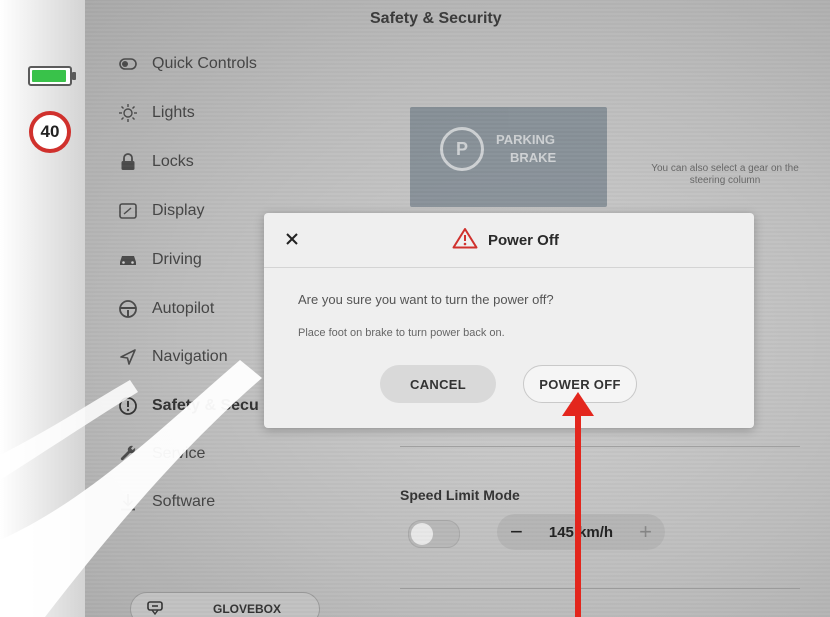  What do you see at coordinates (128, 162) in the screenshot?
I see `lock-icon` at bounding box center [128, 162].